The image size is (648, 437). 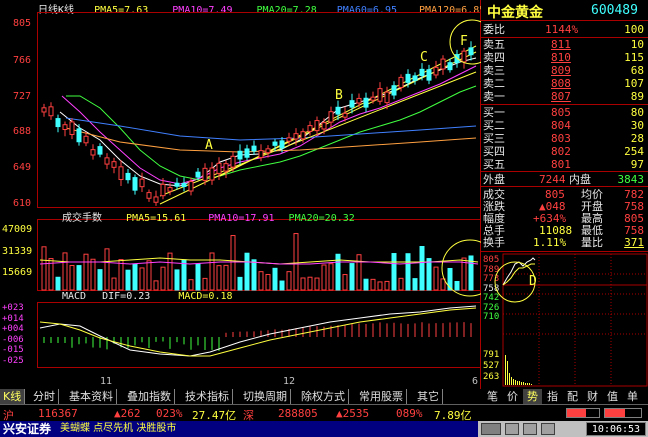 I want to click on lock-icon, so click(x=512, y=429).